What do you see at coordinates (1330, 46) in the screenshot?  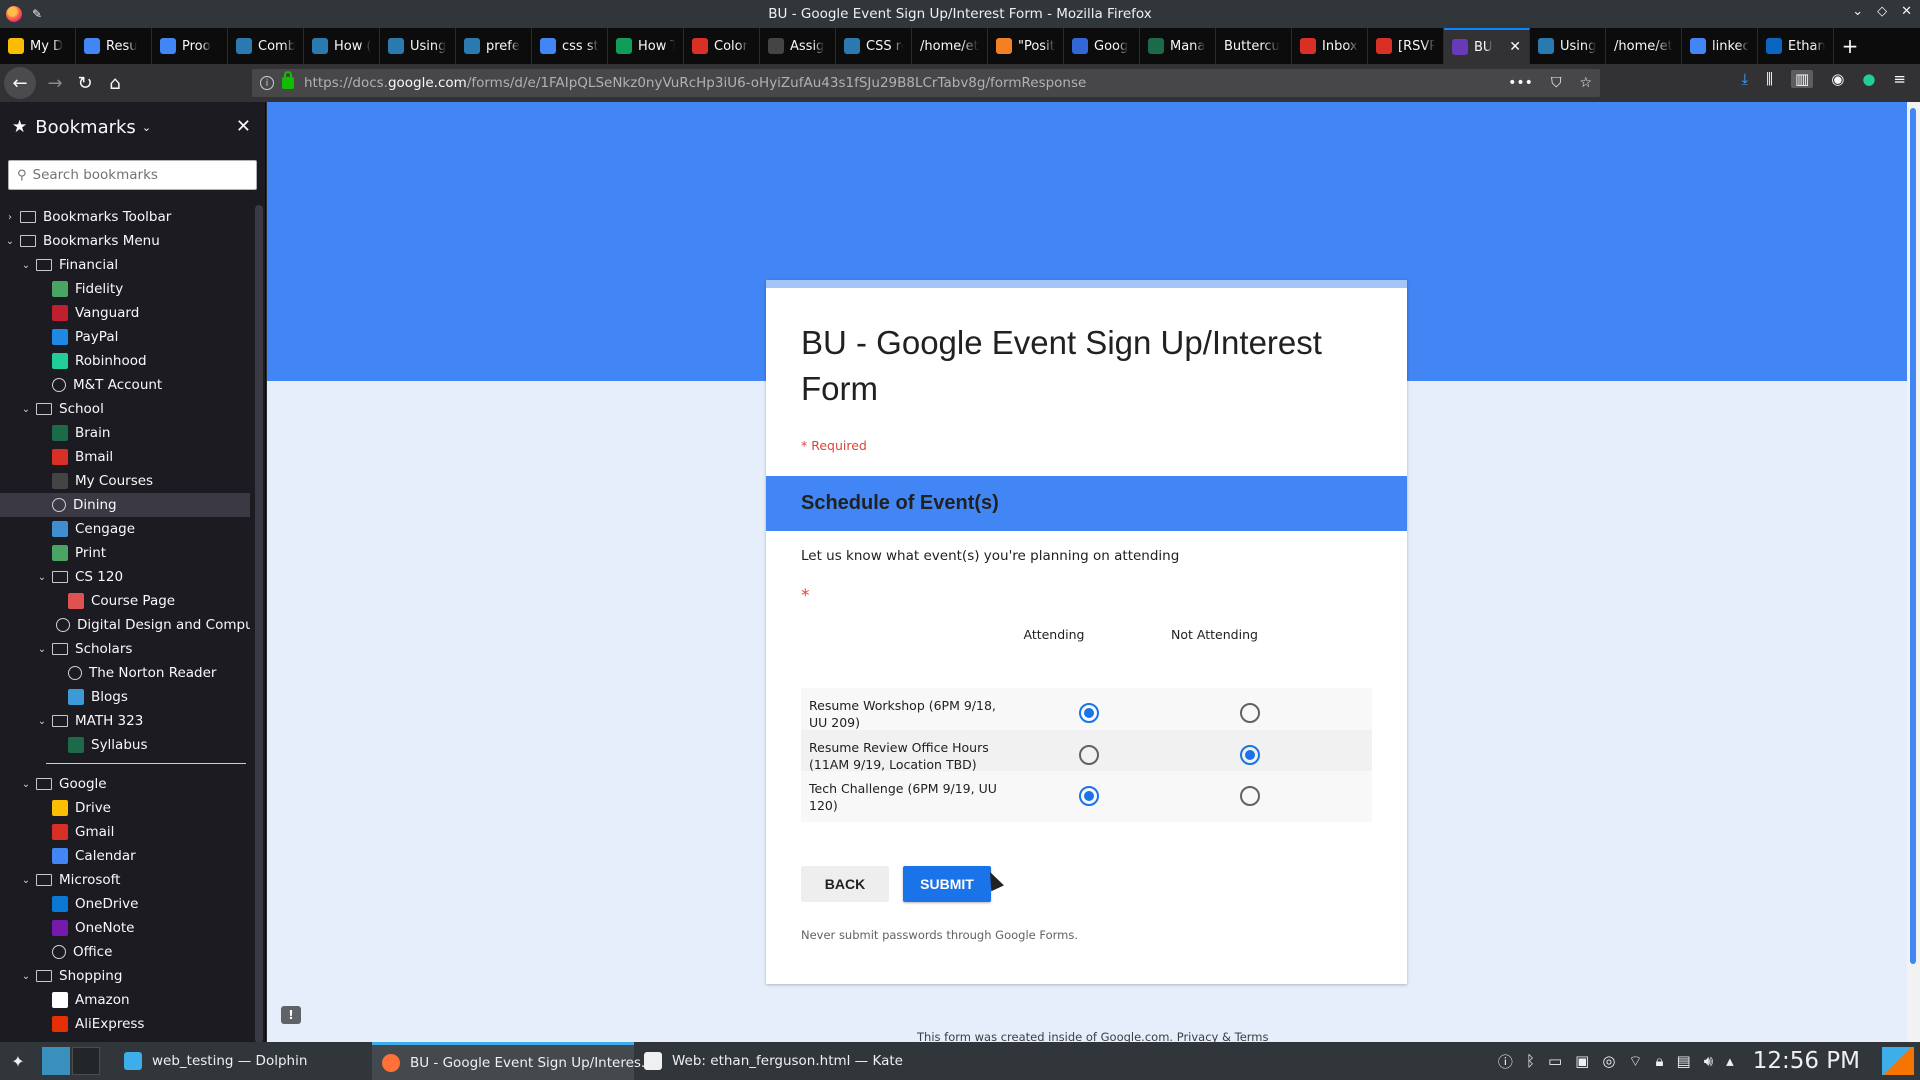 I see `browser-tab: Inbox` at bounding box center [1330, 46].